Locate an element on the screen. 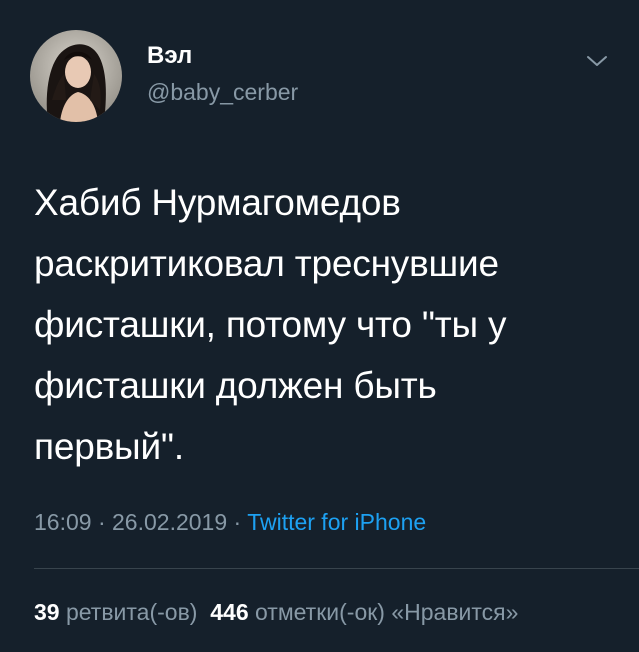  tweet-meta: 16:09 · 26.02.2019 · Twitter for iPhone is located at coordinates (230, 522).